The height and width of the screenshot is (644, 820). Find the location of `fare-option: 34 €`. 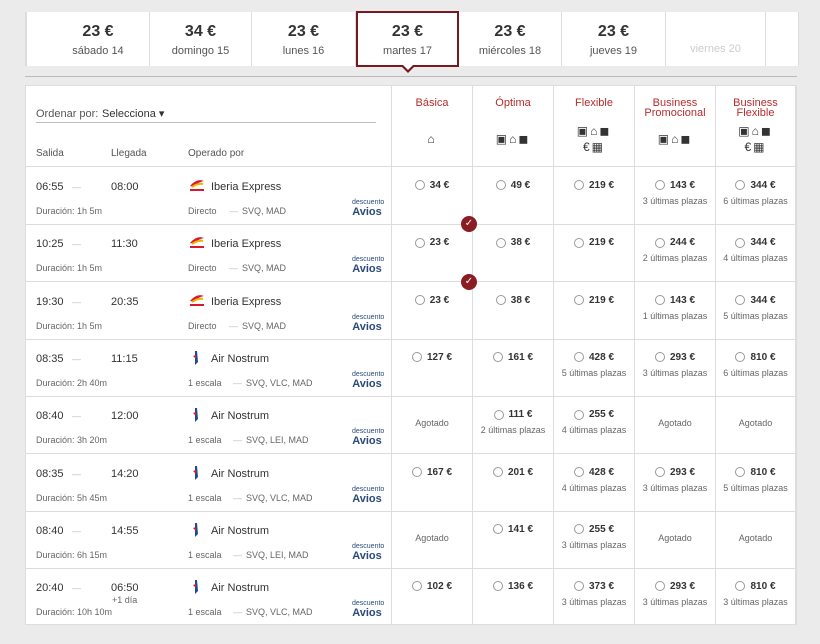

fare-option: 34 € is located at coordinates (432, 185).